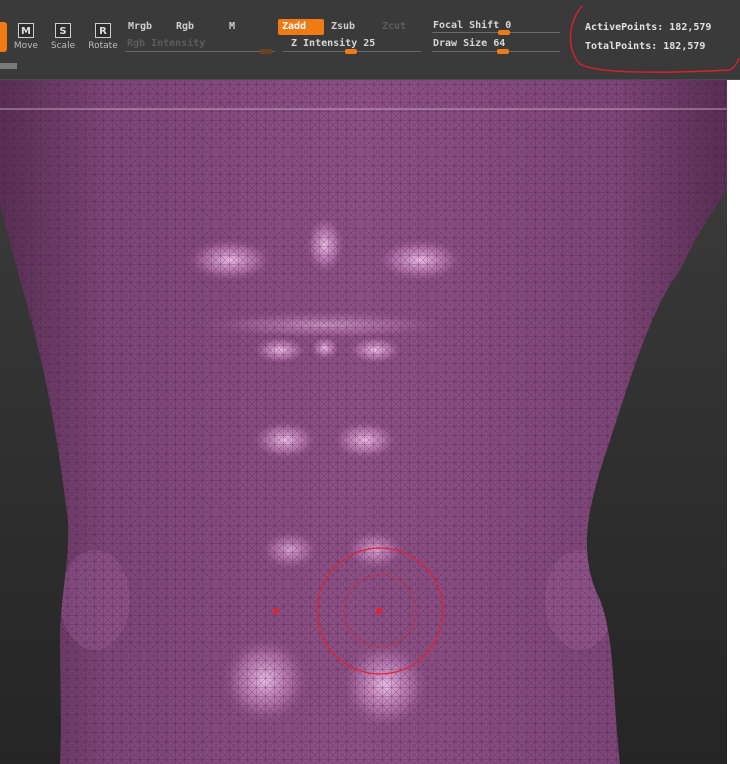 The image size is (740, 764). I want to click on rotate-label: Rotate, so click(103, 46).